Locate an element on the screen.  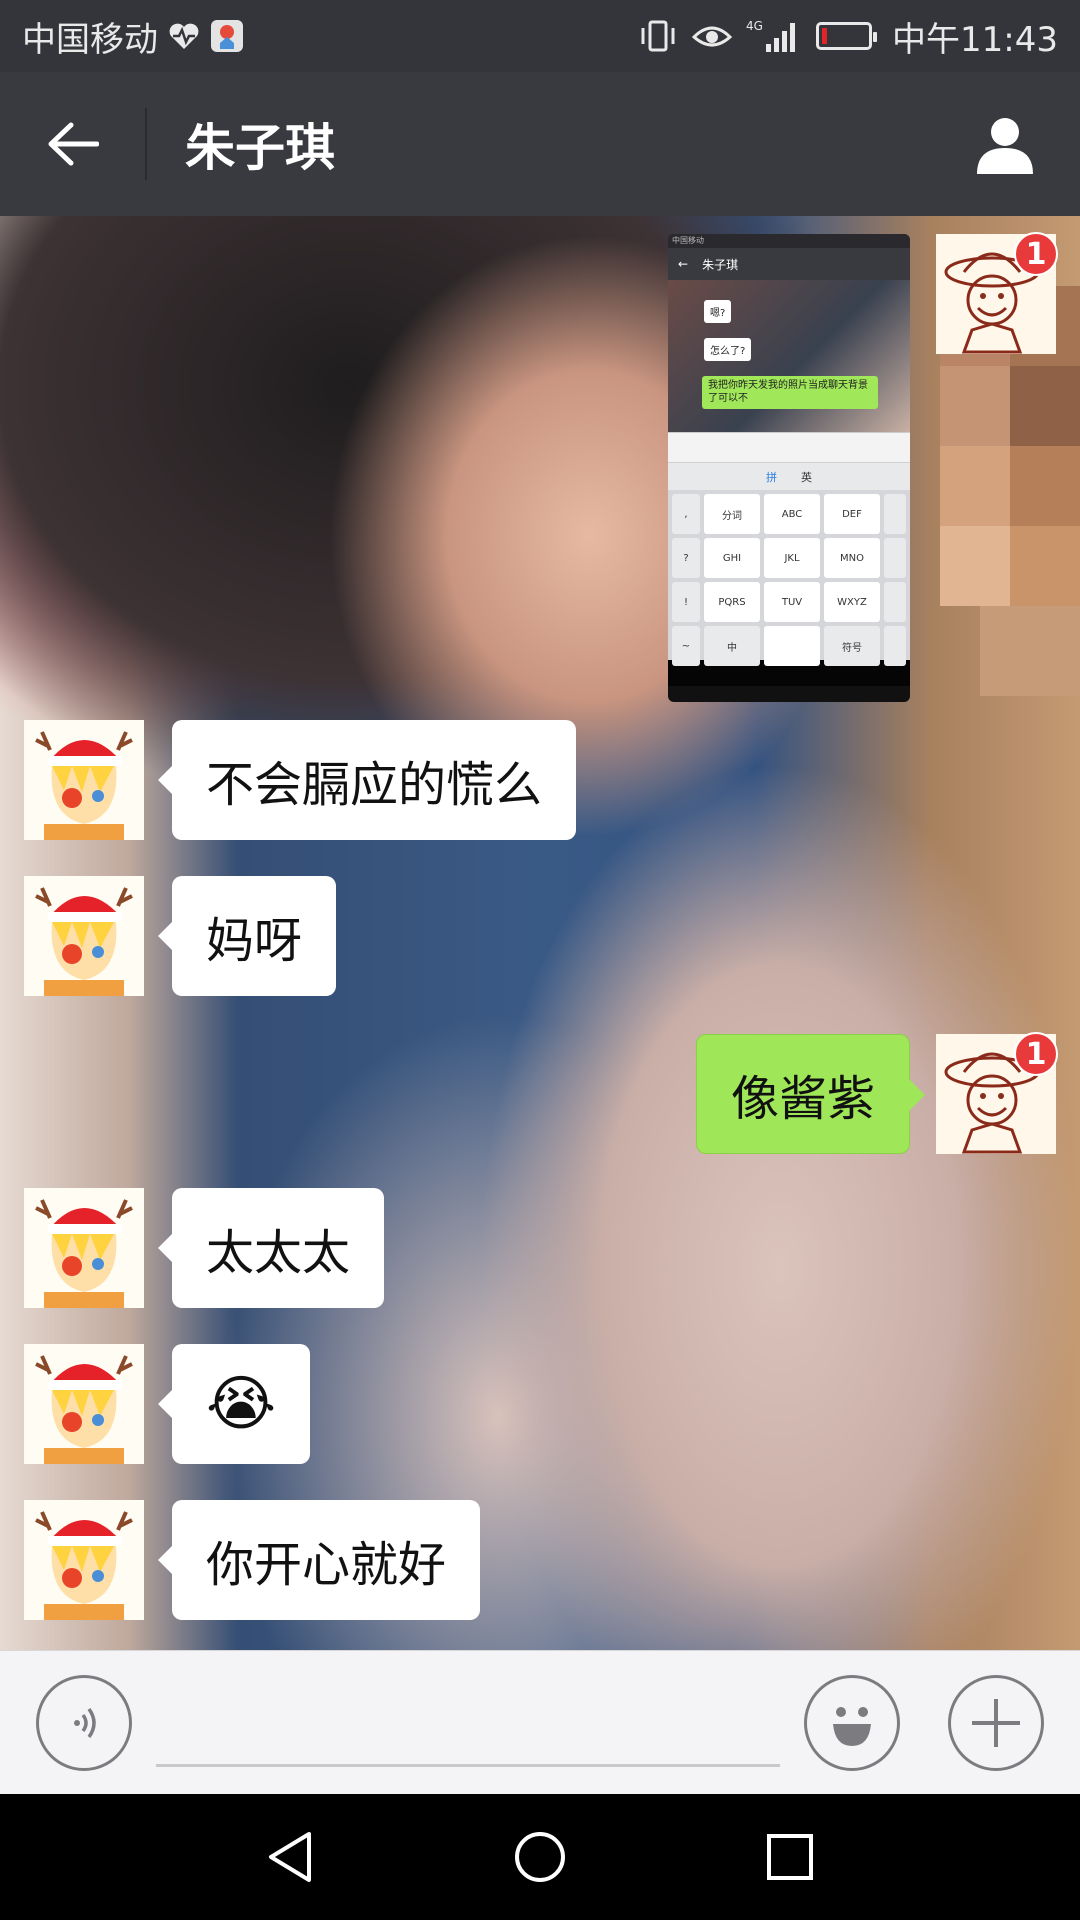
embedded-title: 朱子琪 is located at coordinates (720, 264).